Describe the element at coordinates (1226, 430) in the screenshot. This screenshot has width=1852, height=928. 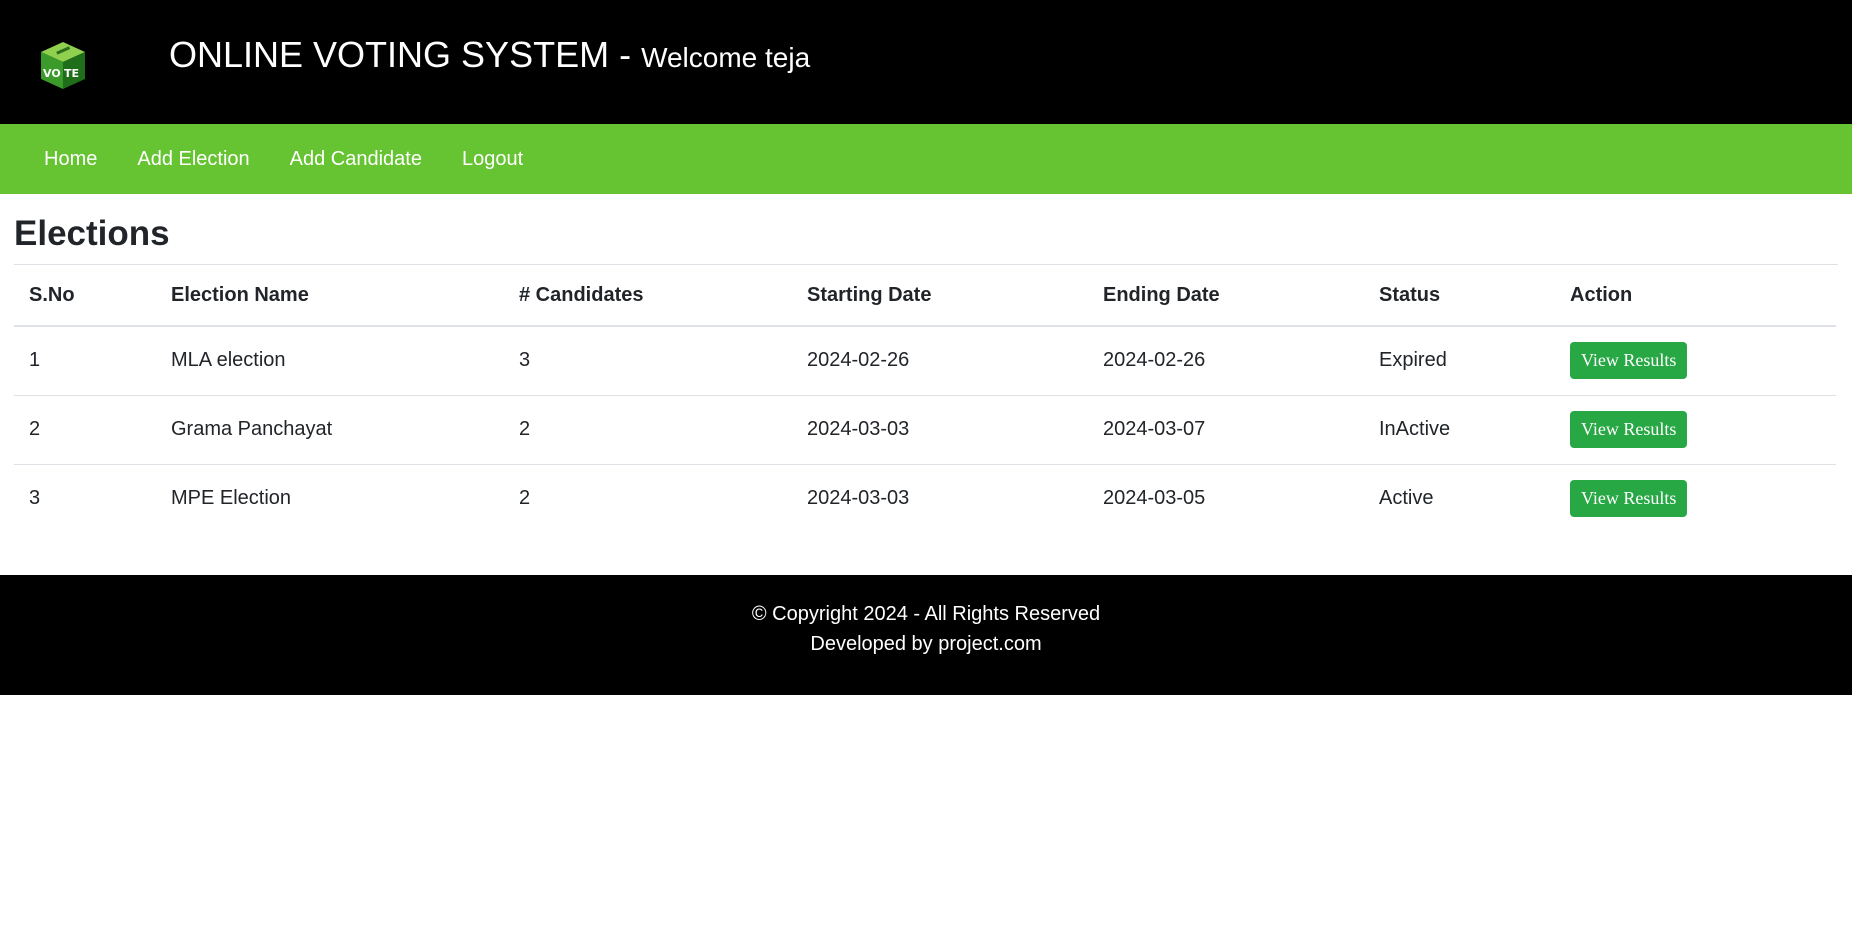
I see `cell-ending-date: 2024-03-07` at that location.